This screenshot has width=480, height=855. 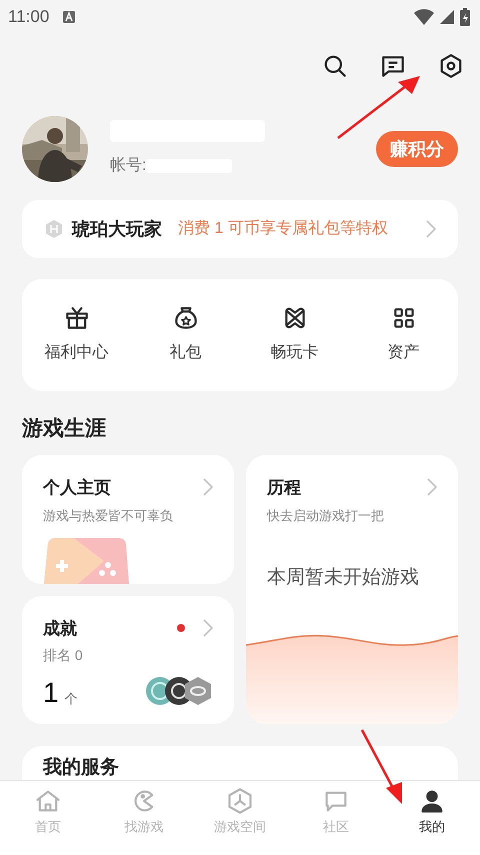 I want to click on card-title: 成就, so click(x=60, y=629).